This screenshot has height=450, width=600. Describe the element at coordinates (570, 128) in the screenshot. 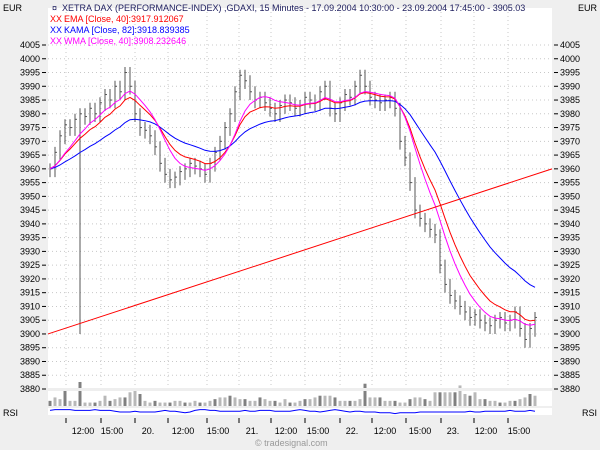

I see `y-tick-label-right: 3975` at that location.